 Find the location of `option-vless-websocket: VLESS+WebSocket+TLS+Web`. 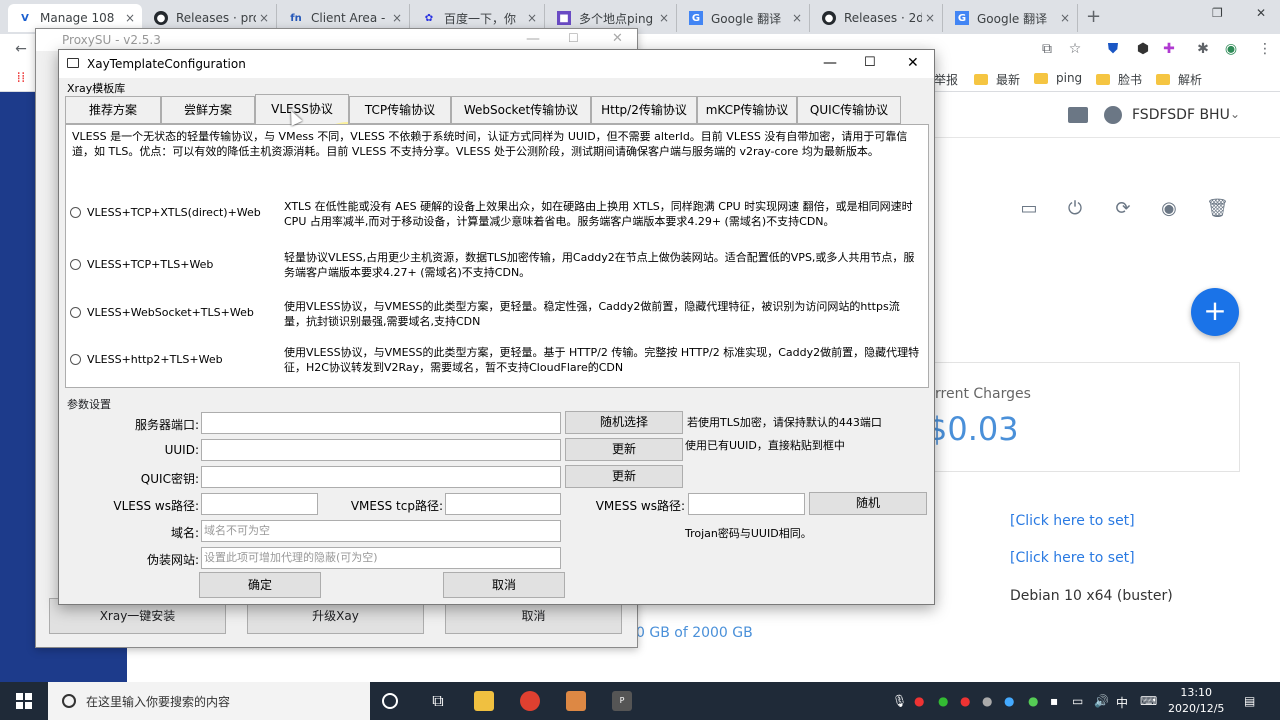

option-vless-websocket: VLESS+WebSocket+TLS+Web is located at coordinates (162, 312).